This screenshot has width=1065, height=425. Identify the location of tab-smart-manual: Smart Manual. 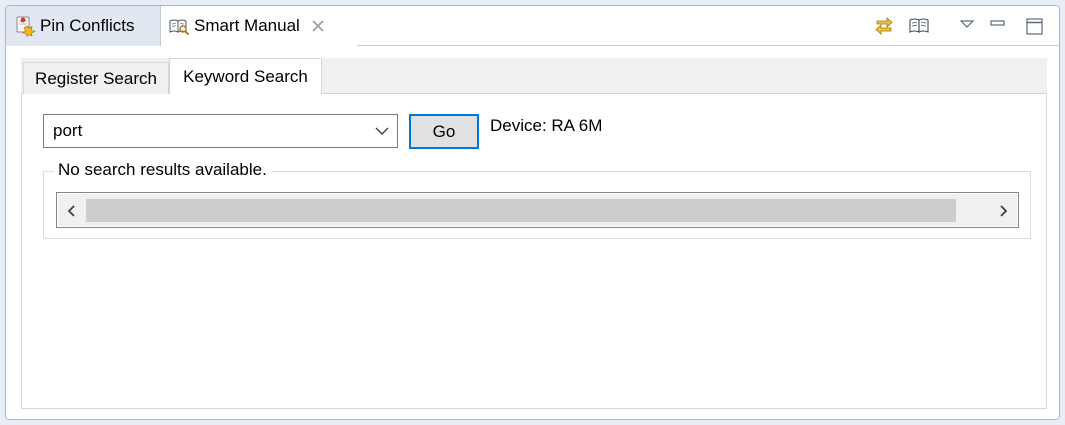
(259, 26).